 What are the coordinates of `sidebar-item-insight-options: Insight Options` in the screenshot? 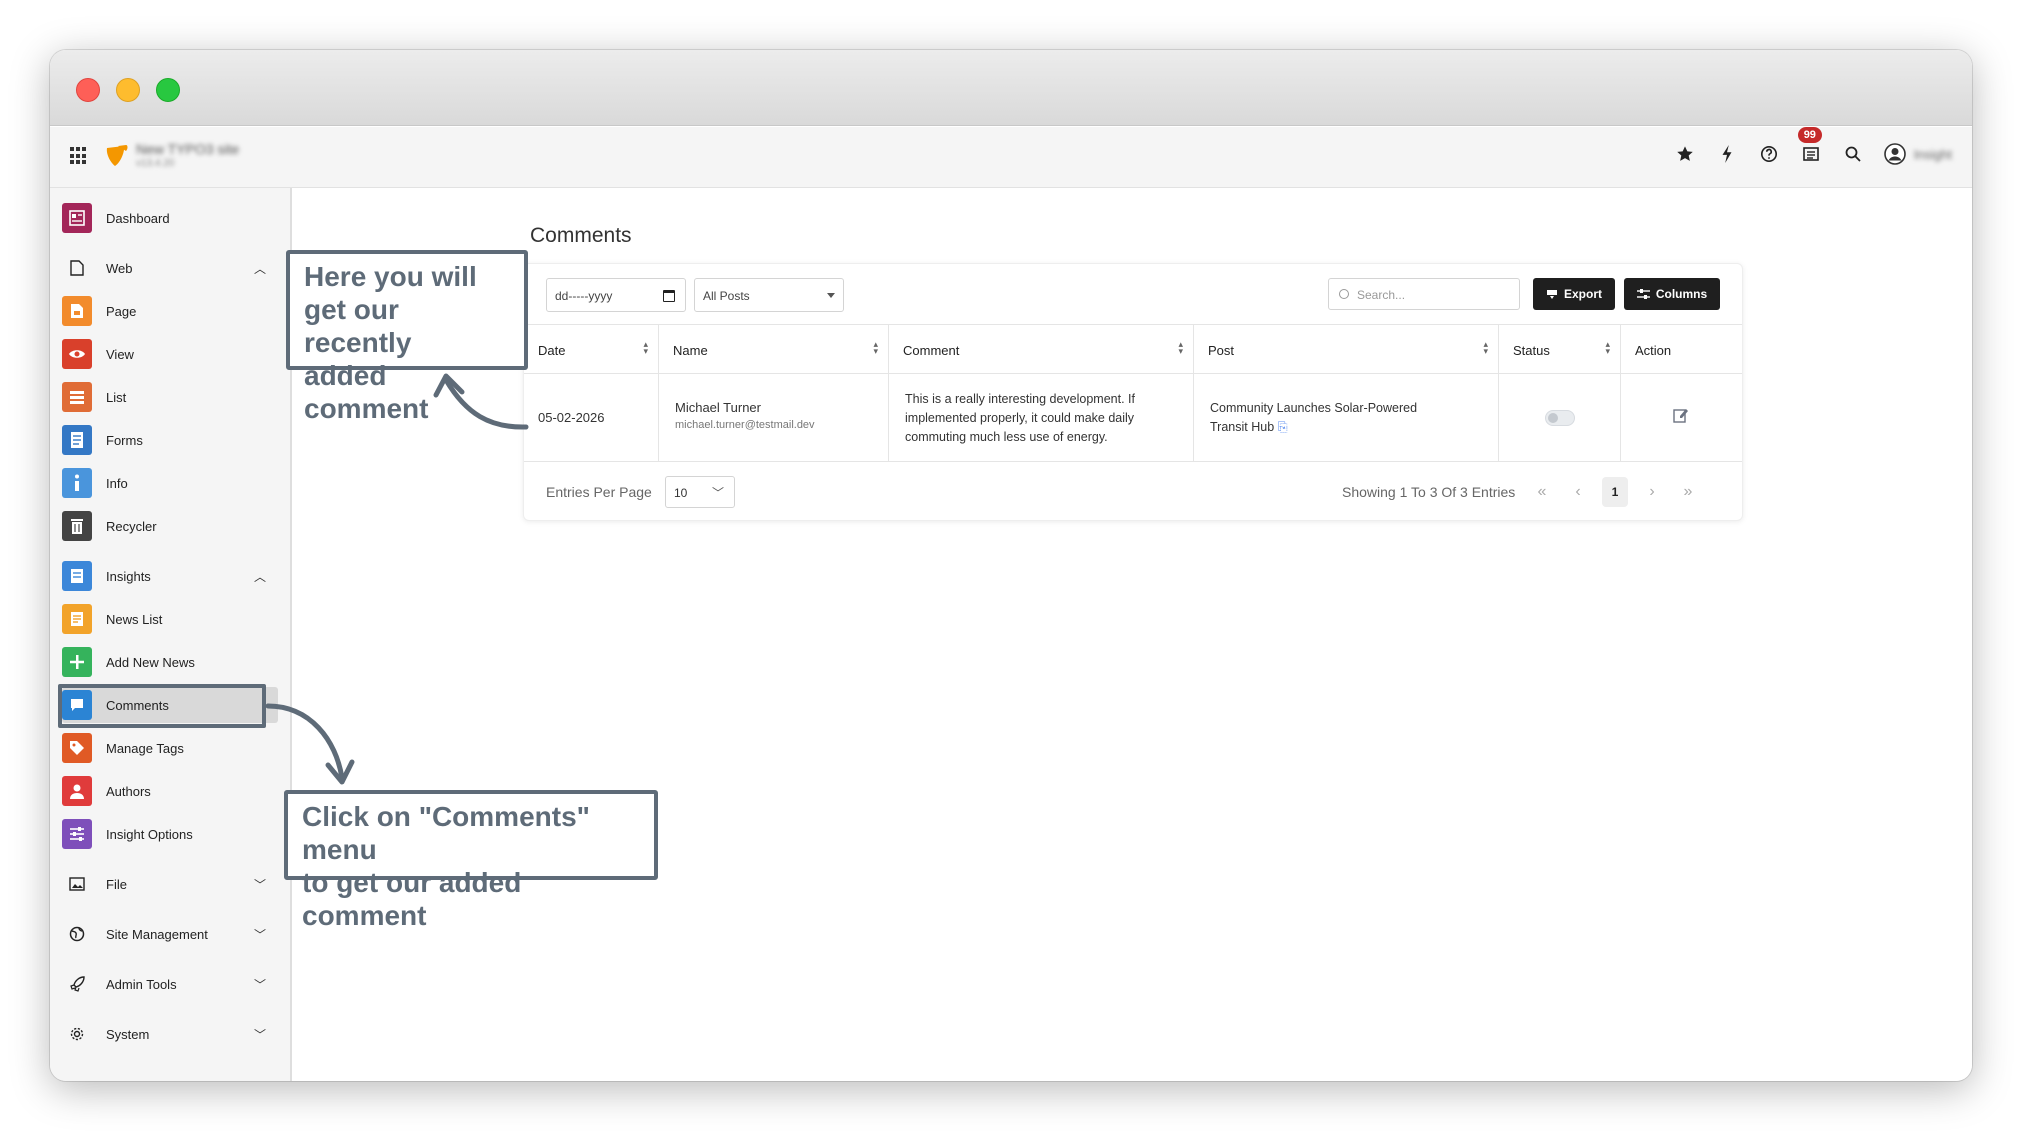 It's located at (170, 834).